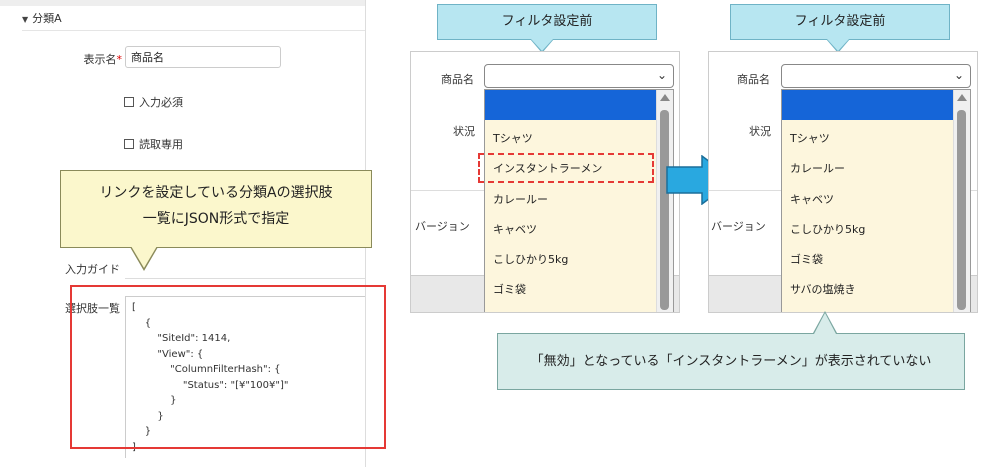  What do you see at coordinates (823, 289) in the screenshot?
I see `dropdown-option: サバの塩焼き` at bounding box center [823, 289].